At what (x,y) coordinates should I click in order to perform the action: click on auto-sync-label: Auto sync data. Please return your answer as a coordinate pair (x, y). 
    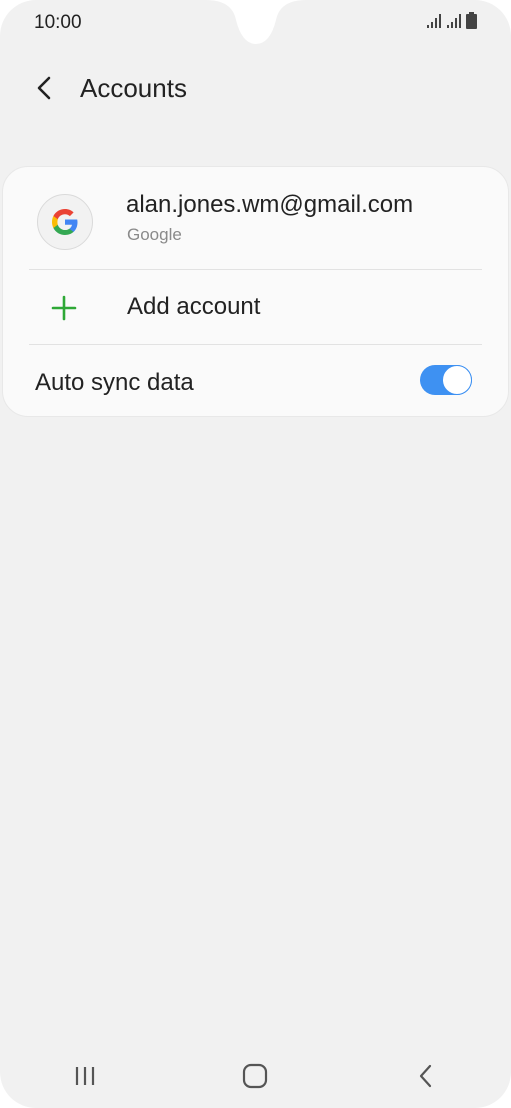
    Looking at the image, I should click on (114, 382).